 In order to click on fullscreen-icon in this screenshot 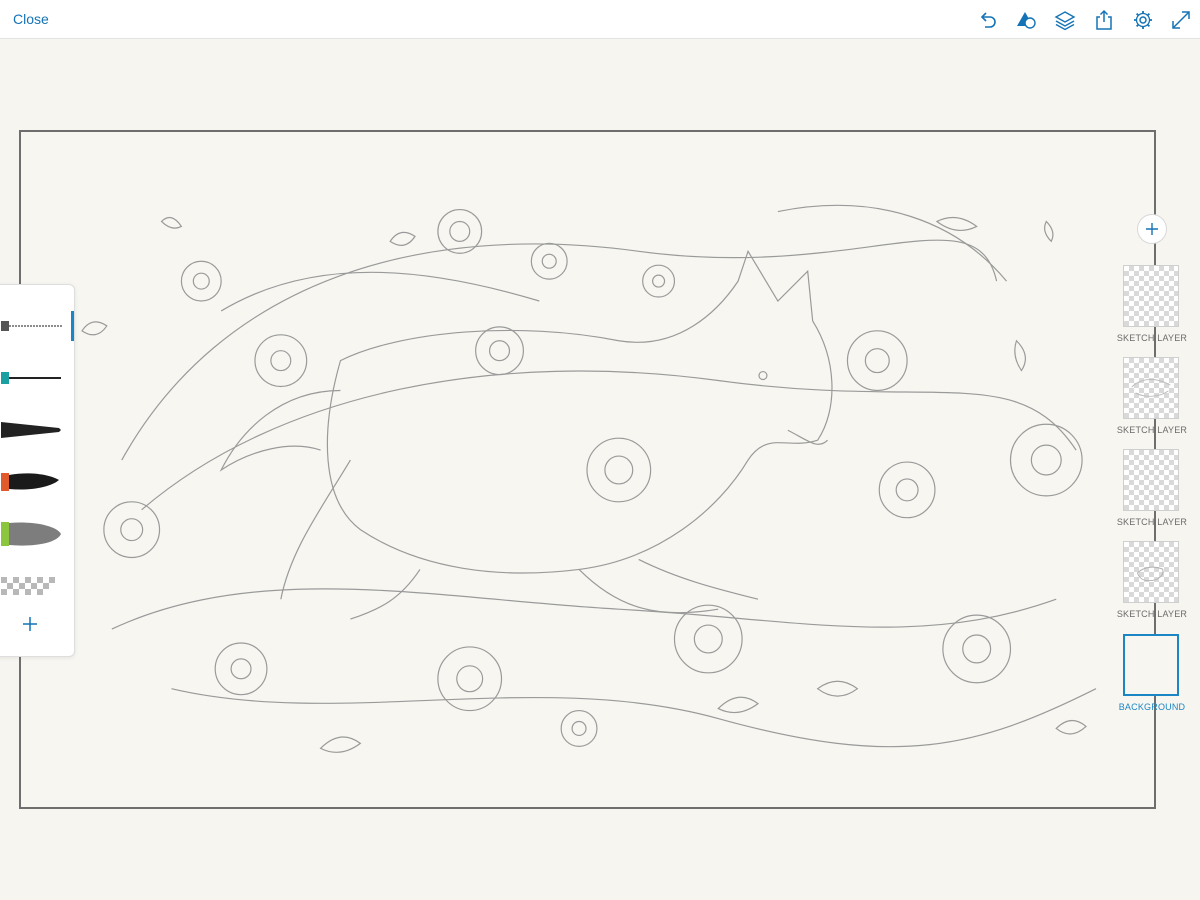, I will do `click(1181, 20)`.